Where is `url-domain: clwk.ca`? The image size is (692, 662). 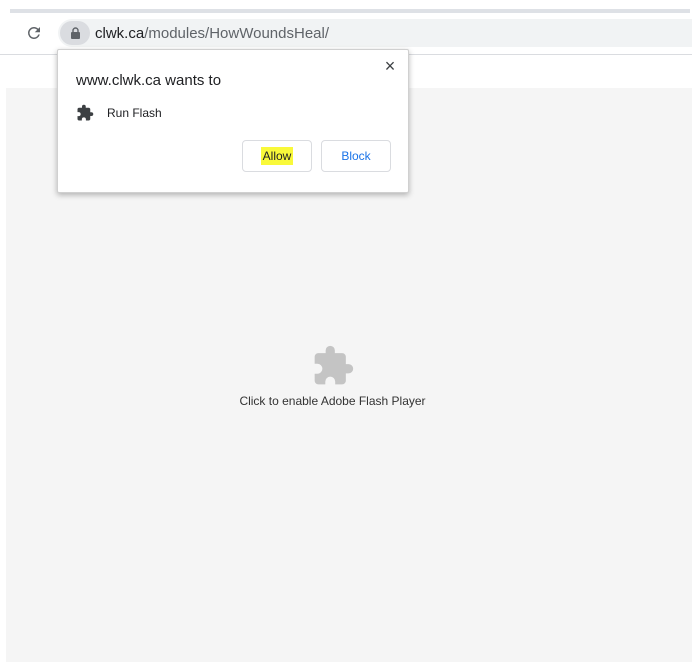 url-domain: clwk.ca is located at coordinates (120, 33).